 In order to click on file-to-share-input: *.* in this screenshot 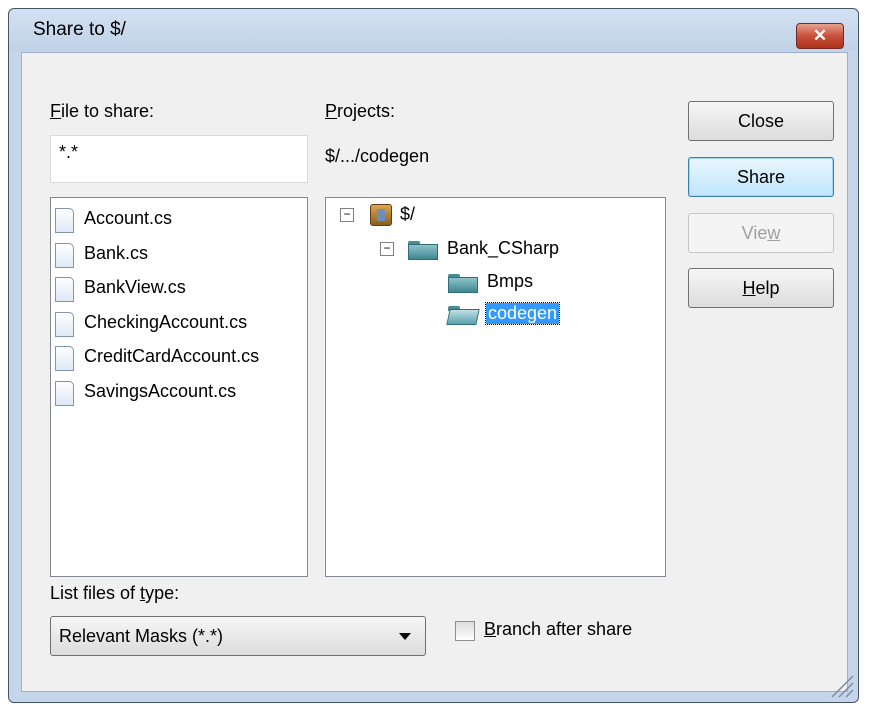, I will do `click(179, 159)`.